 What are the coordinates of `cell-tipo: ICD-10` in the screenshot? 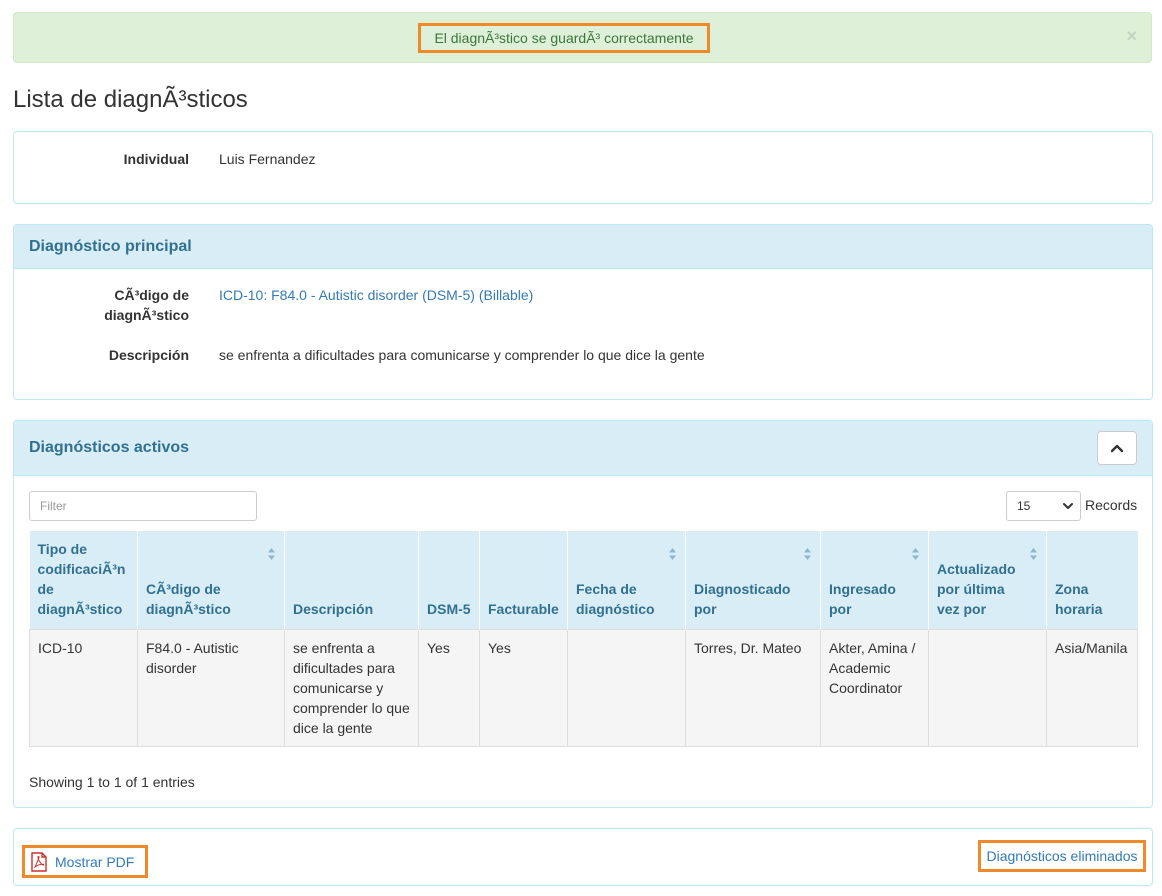 It's located at (83, 688).